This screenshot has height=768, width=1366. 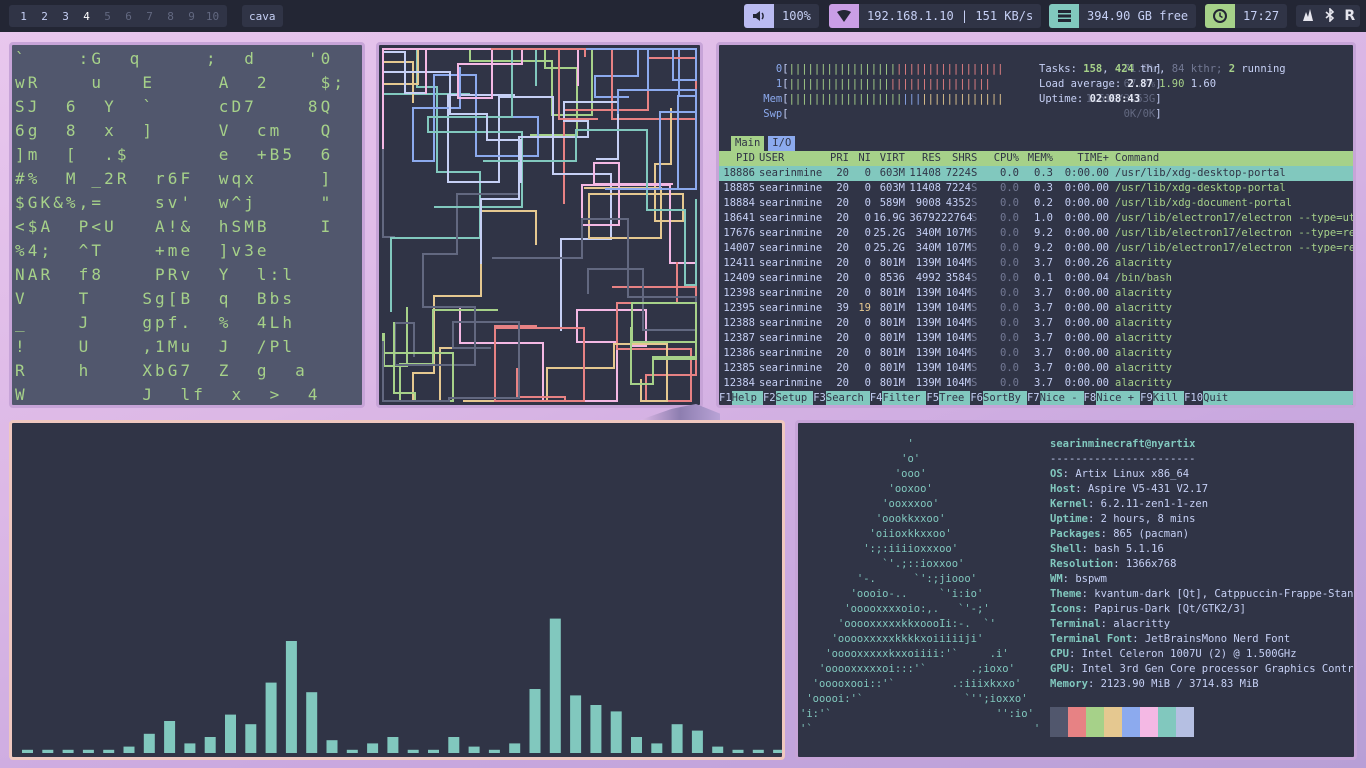 I want to click on pipes-terminal, so click(x=539, y=225).